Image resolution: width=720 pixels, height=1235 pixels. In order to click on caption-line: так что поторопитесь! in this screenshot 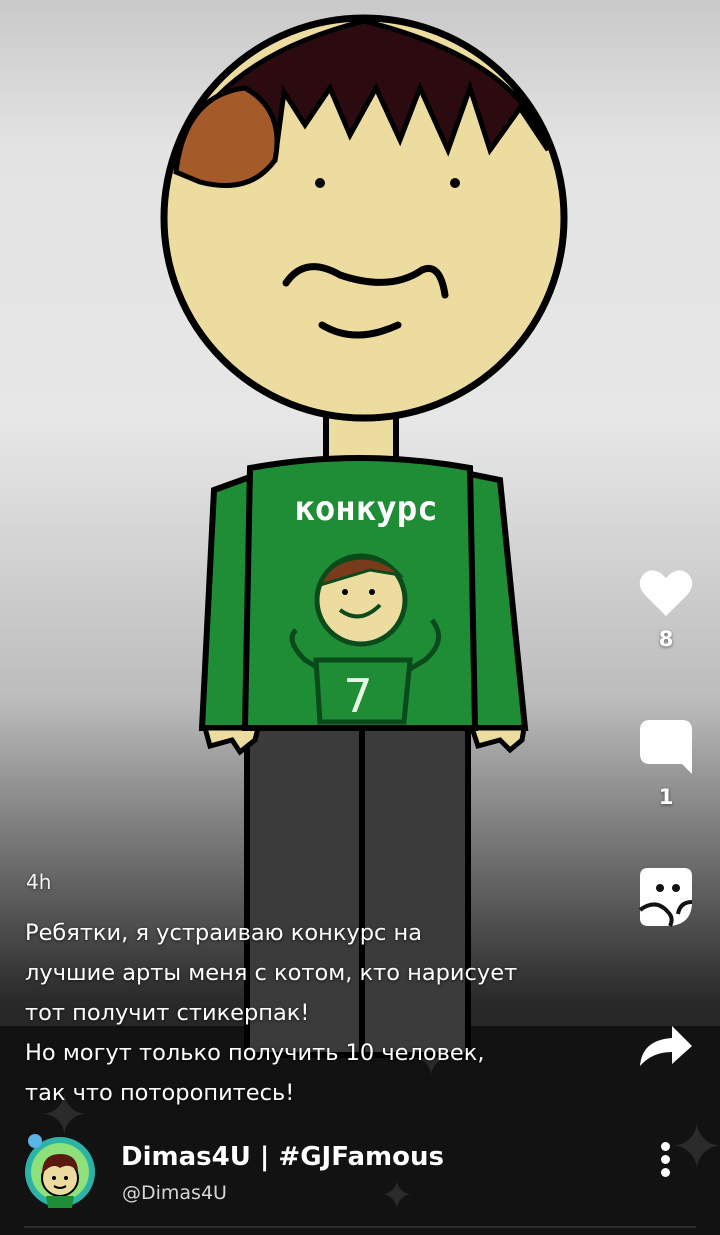, I will do `click(160, 1093)`.